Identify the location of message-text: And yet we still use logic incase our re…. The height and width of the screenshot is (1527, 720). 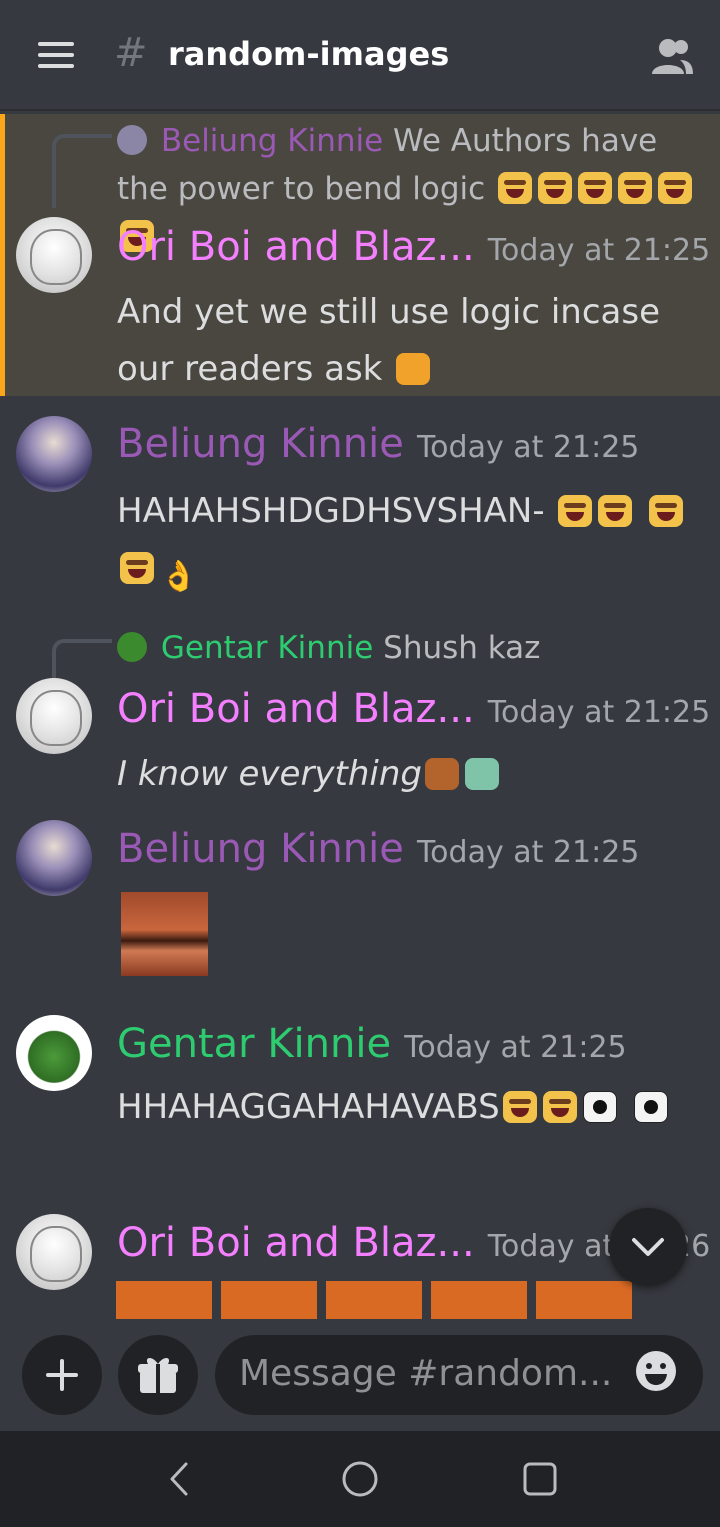
(389, 340).